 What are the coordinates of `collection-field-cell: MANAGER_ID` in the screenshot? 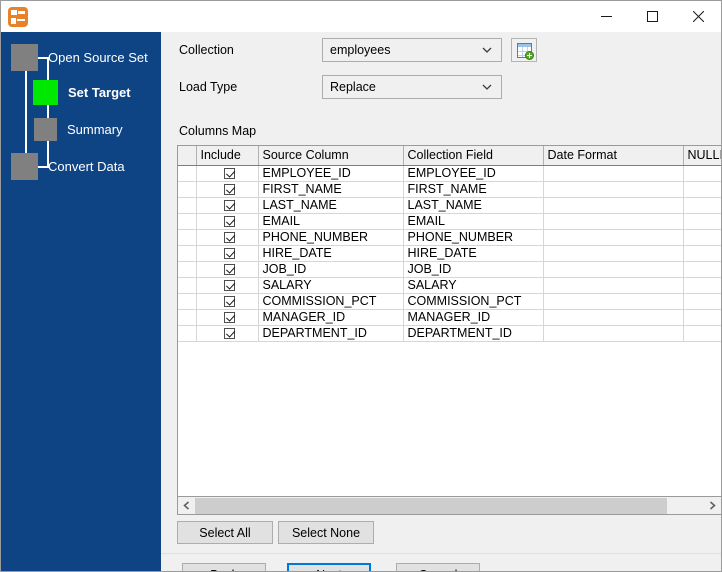 It's located at (473, 317).